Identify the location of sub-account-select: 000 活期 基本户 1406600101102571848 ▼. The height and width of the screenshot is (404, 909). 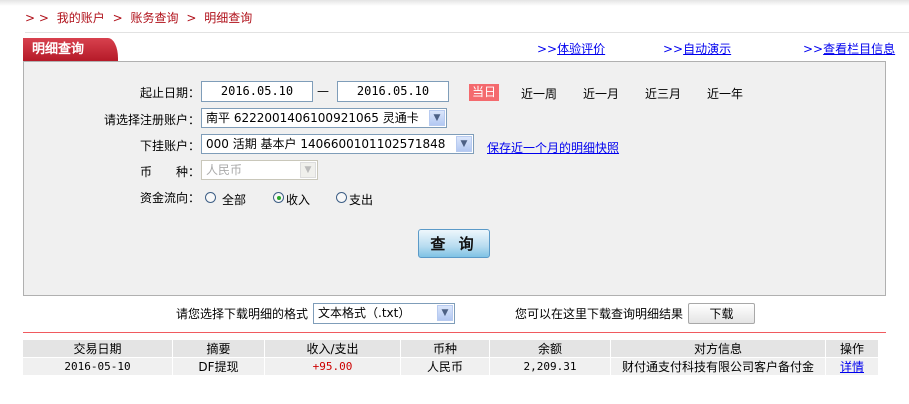
(337, 144).